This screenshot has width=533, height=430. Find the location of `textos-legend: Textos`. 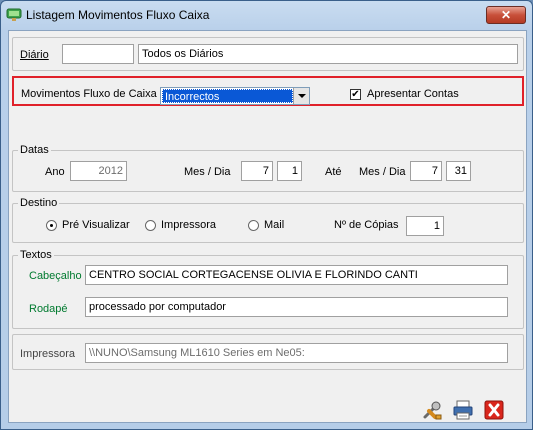

textos-legend: Textos is located at coordinates (36, 255).